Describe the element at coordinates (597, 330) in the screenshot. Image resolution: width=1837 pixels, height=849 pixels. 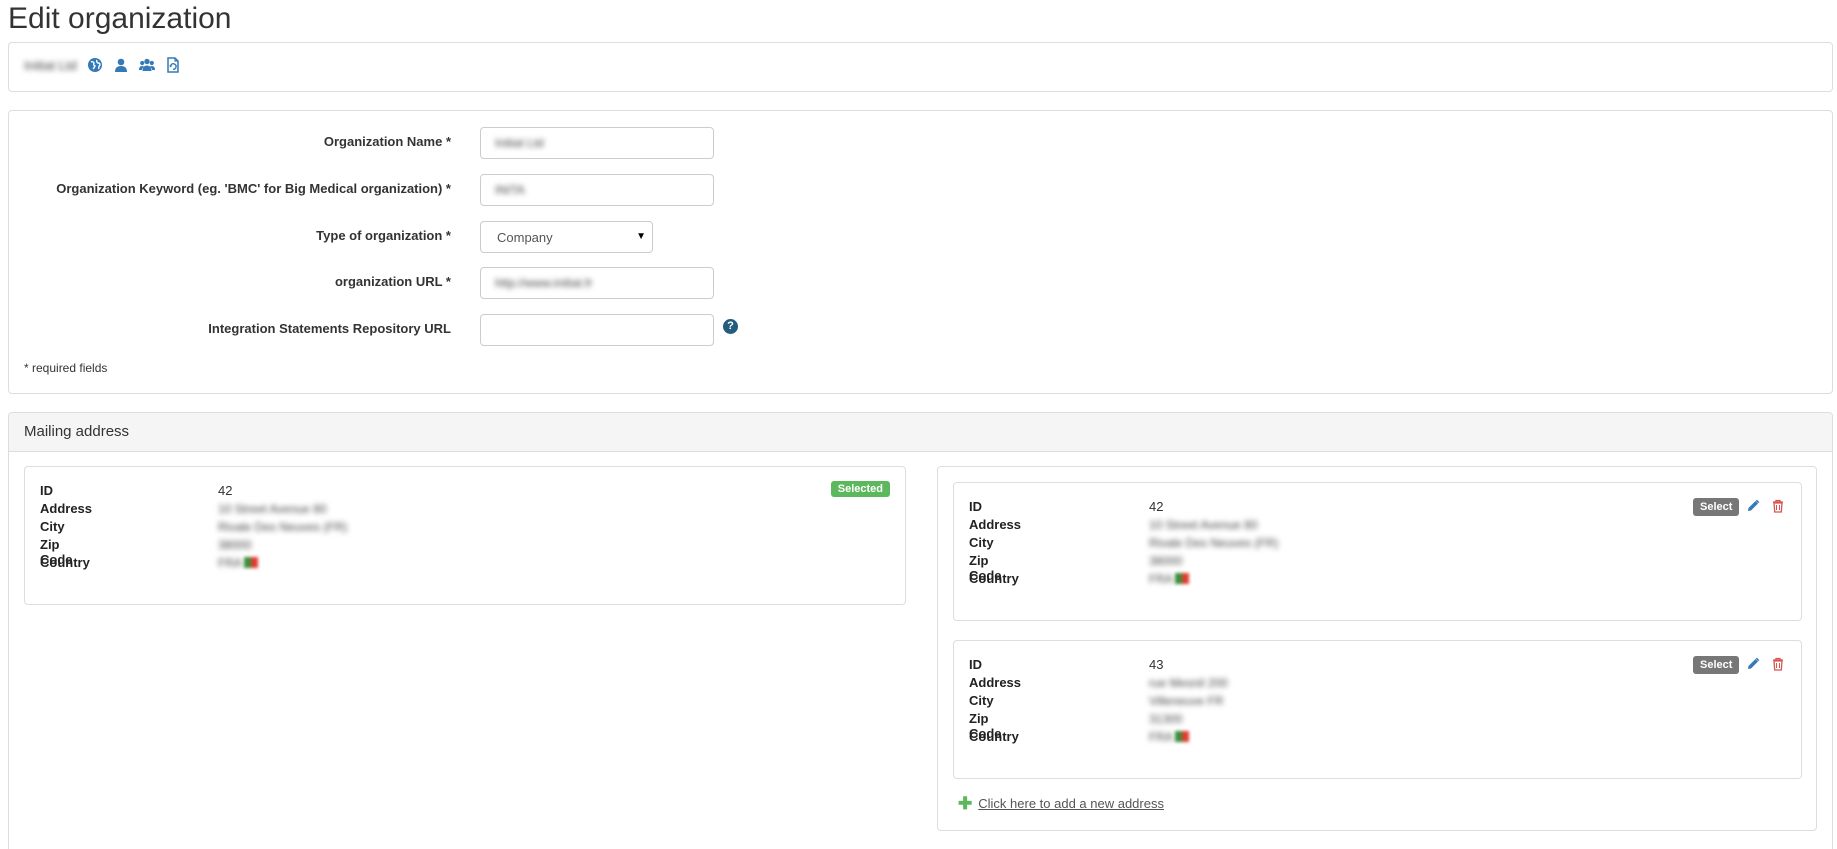
I see `integration-url-input` at that location.